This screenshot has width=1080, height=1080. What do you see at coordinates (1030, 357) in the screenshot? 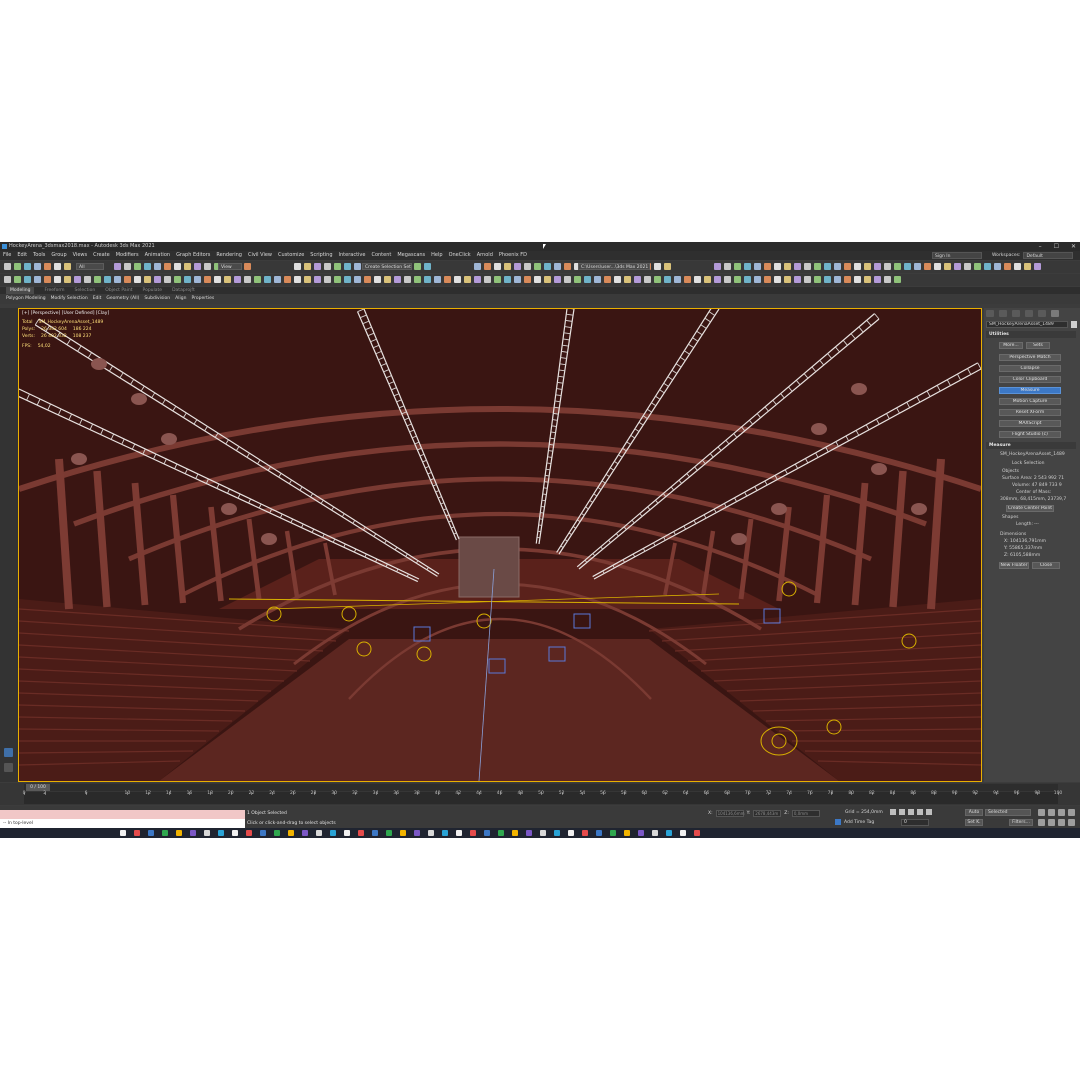
I see `perspective-match-button: Perspective Match` at bounding box center [1030, 357].